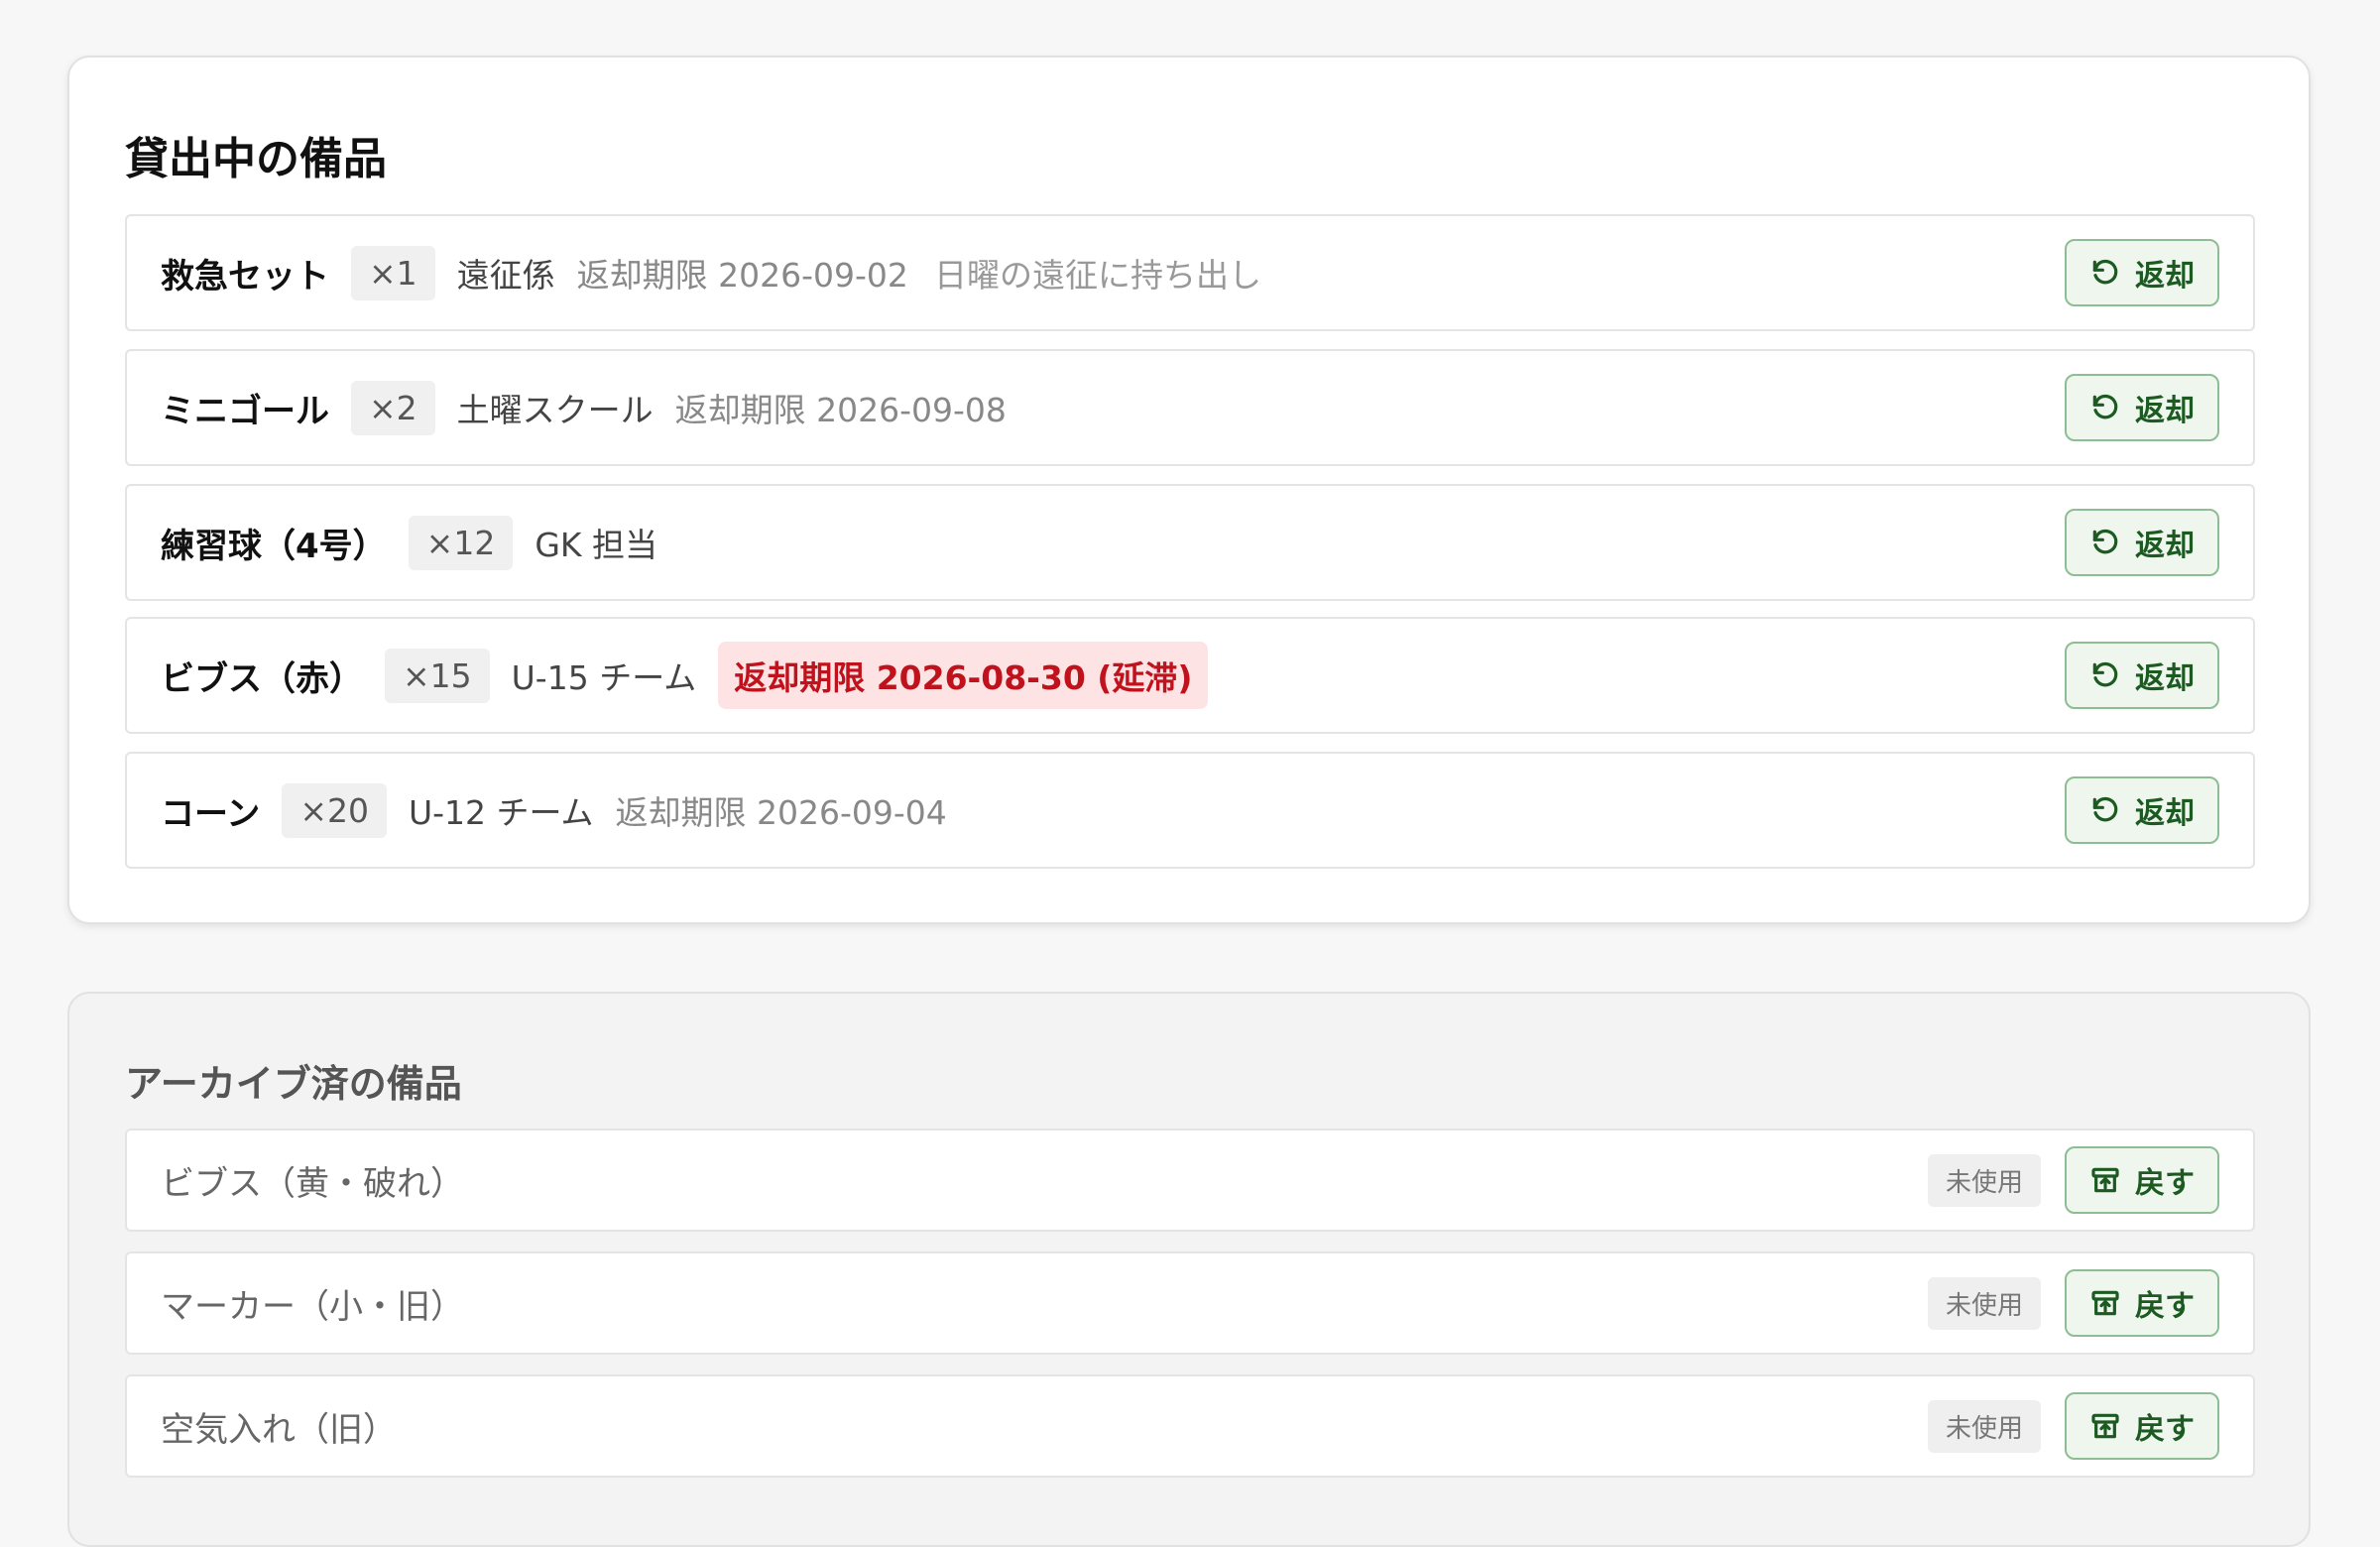 The width and height of the screenshot is (2380, 1547). What do you see at coordinates (274, 546) in the screenshot?
I see `item-name: 練習球（4号）` at bounding box center [274, 546].